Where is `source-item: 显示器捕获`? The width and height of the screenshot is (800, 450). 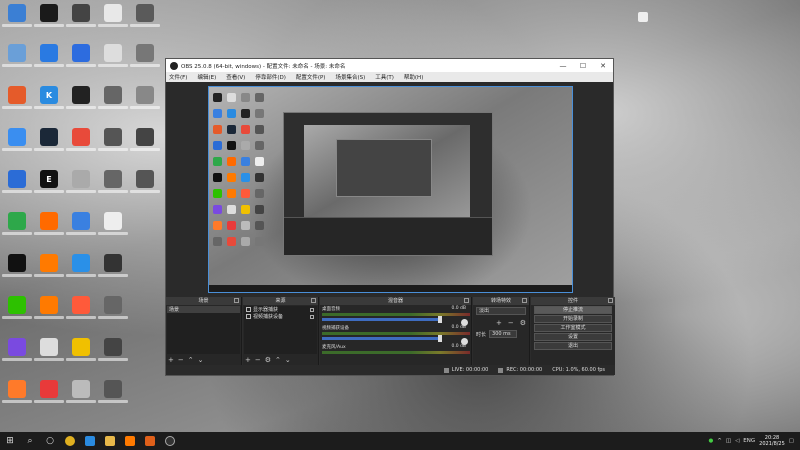 source-item: 显示器捕获 is located at coordinates (280, 309).